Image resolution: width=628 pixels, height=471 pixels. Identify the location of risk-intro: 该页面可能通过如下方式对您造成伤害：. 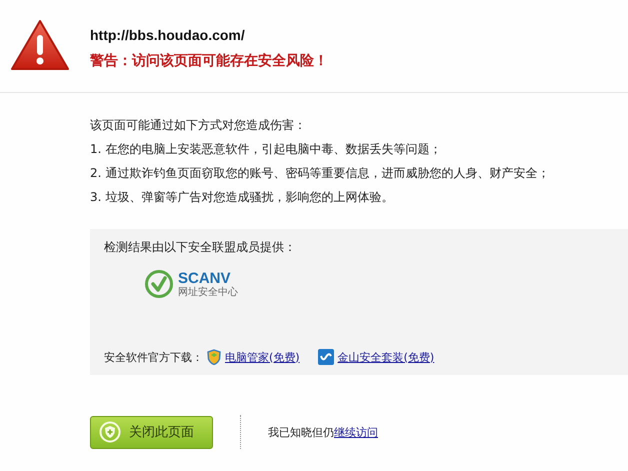
(198, 125).